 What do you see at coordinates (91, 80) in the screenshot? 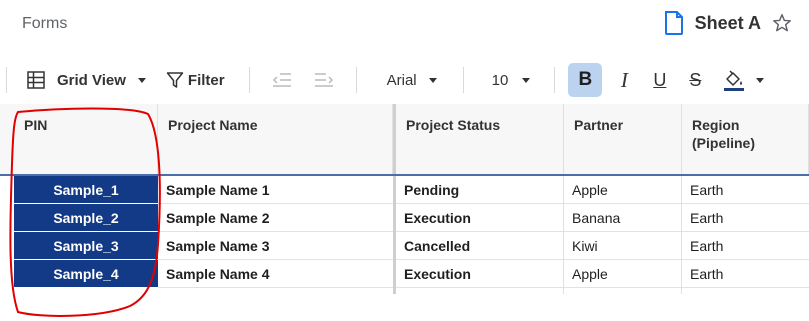
I see `grid-view-label: Grid View` at bounding box center [91, 80].